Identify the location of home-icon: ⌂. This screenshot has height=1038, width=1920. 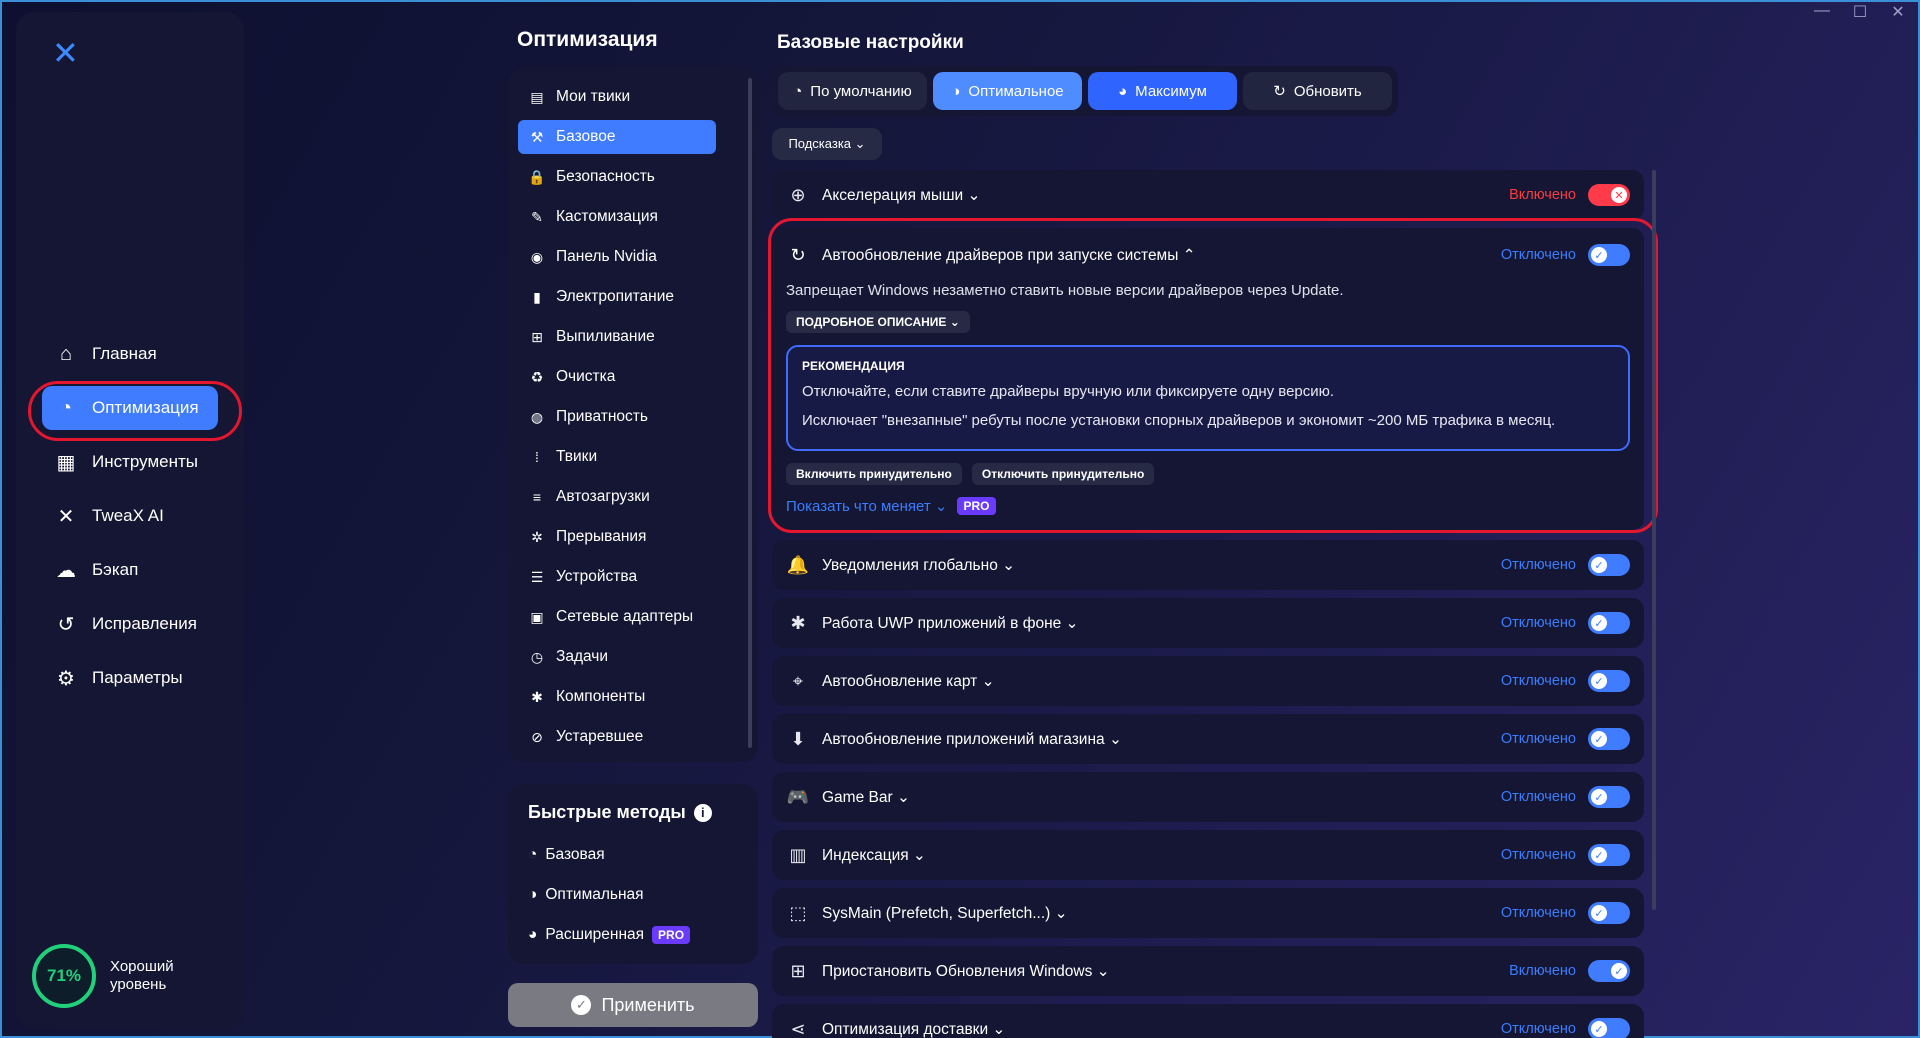
(66, 353).